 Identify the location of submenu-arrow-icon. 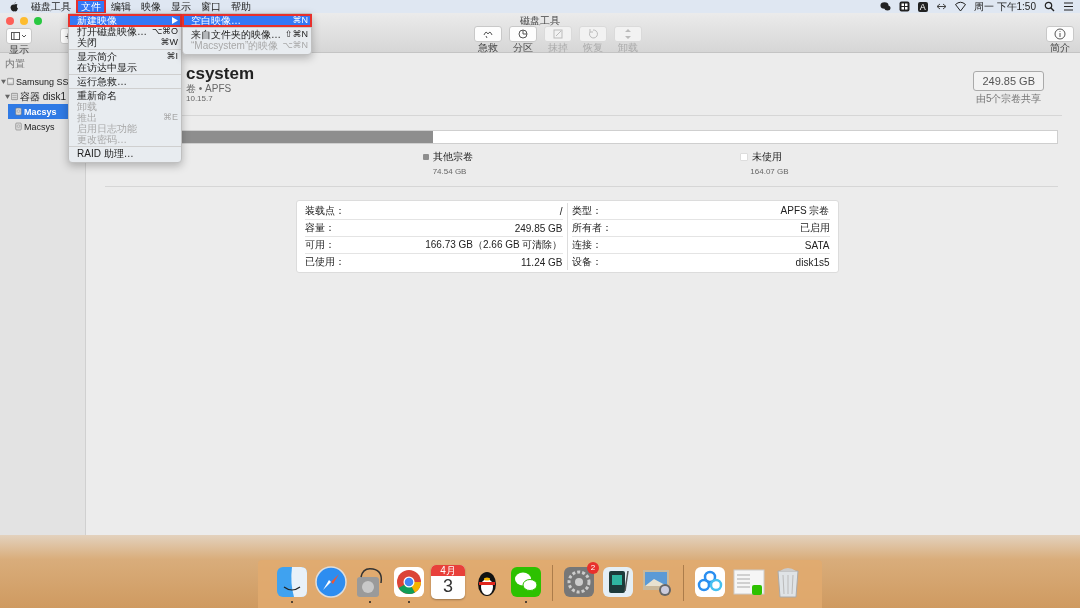
(175, 20).